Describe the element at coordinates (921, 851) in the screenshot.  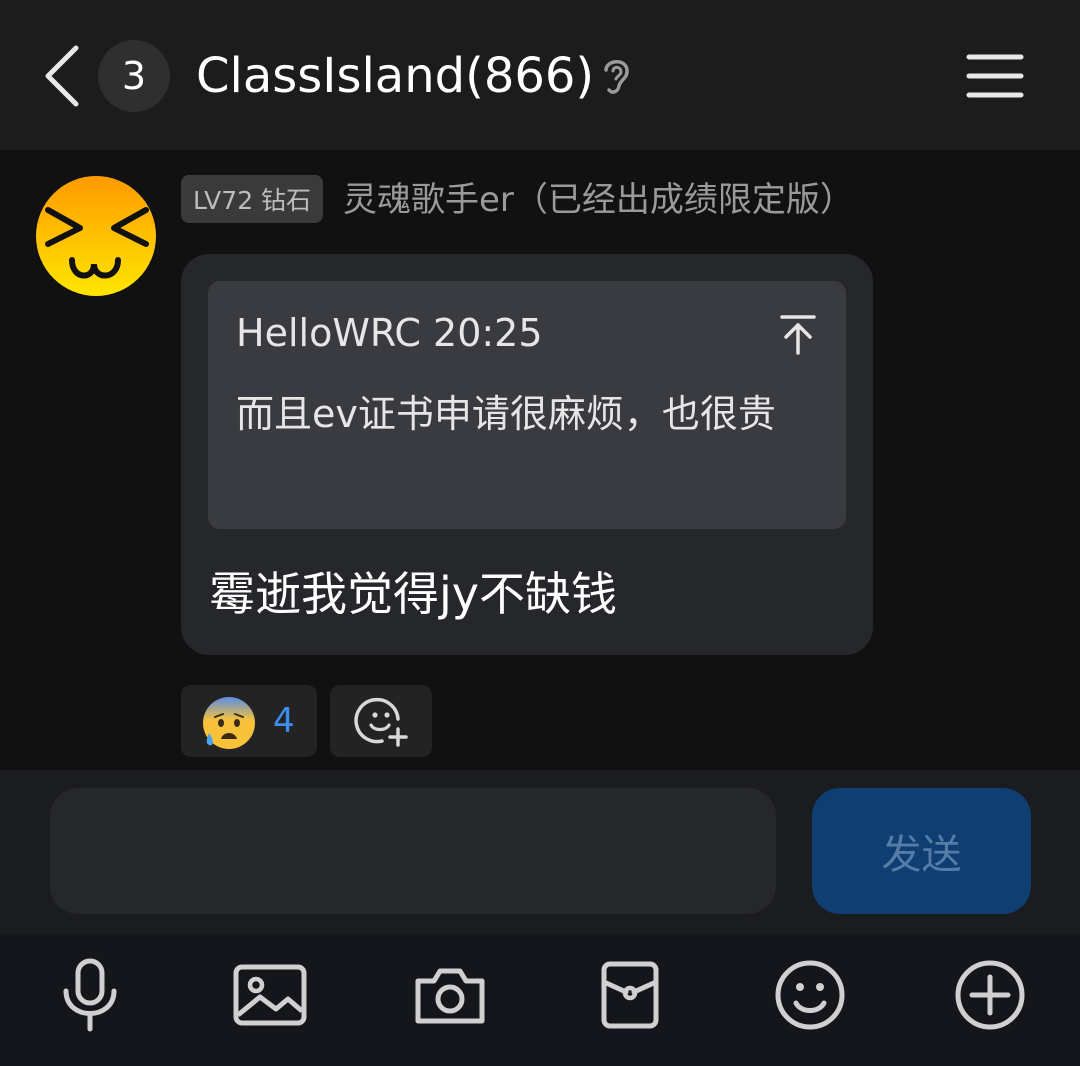
I see `send-button: 发送` at that location.